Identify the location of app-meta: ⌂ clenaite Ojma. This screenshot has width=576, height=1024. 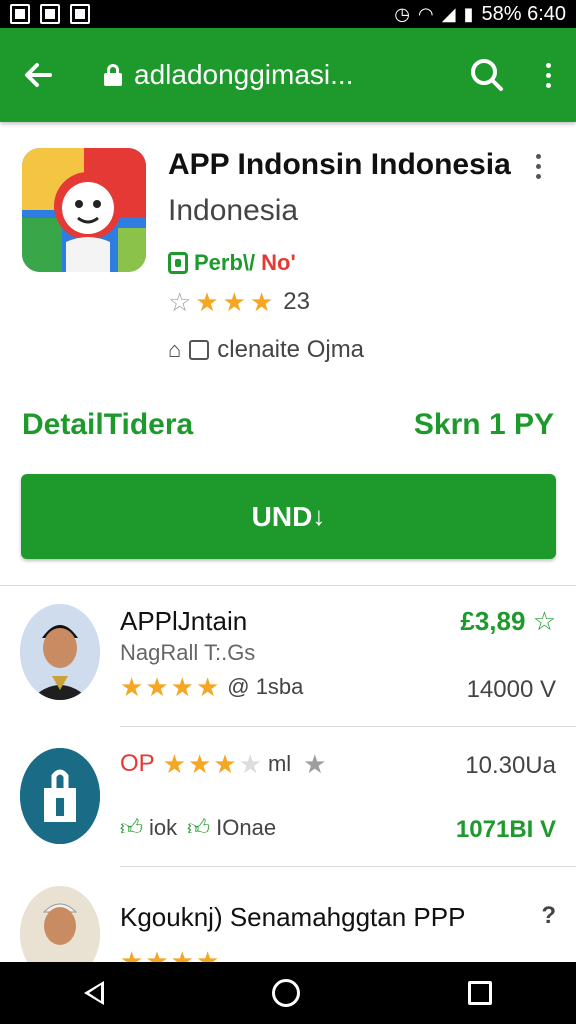
(266, 350).